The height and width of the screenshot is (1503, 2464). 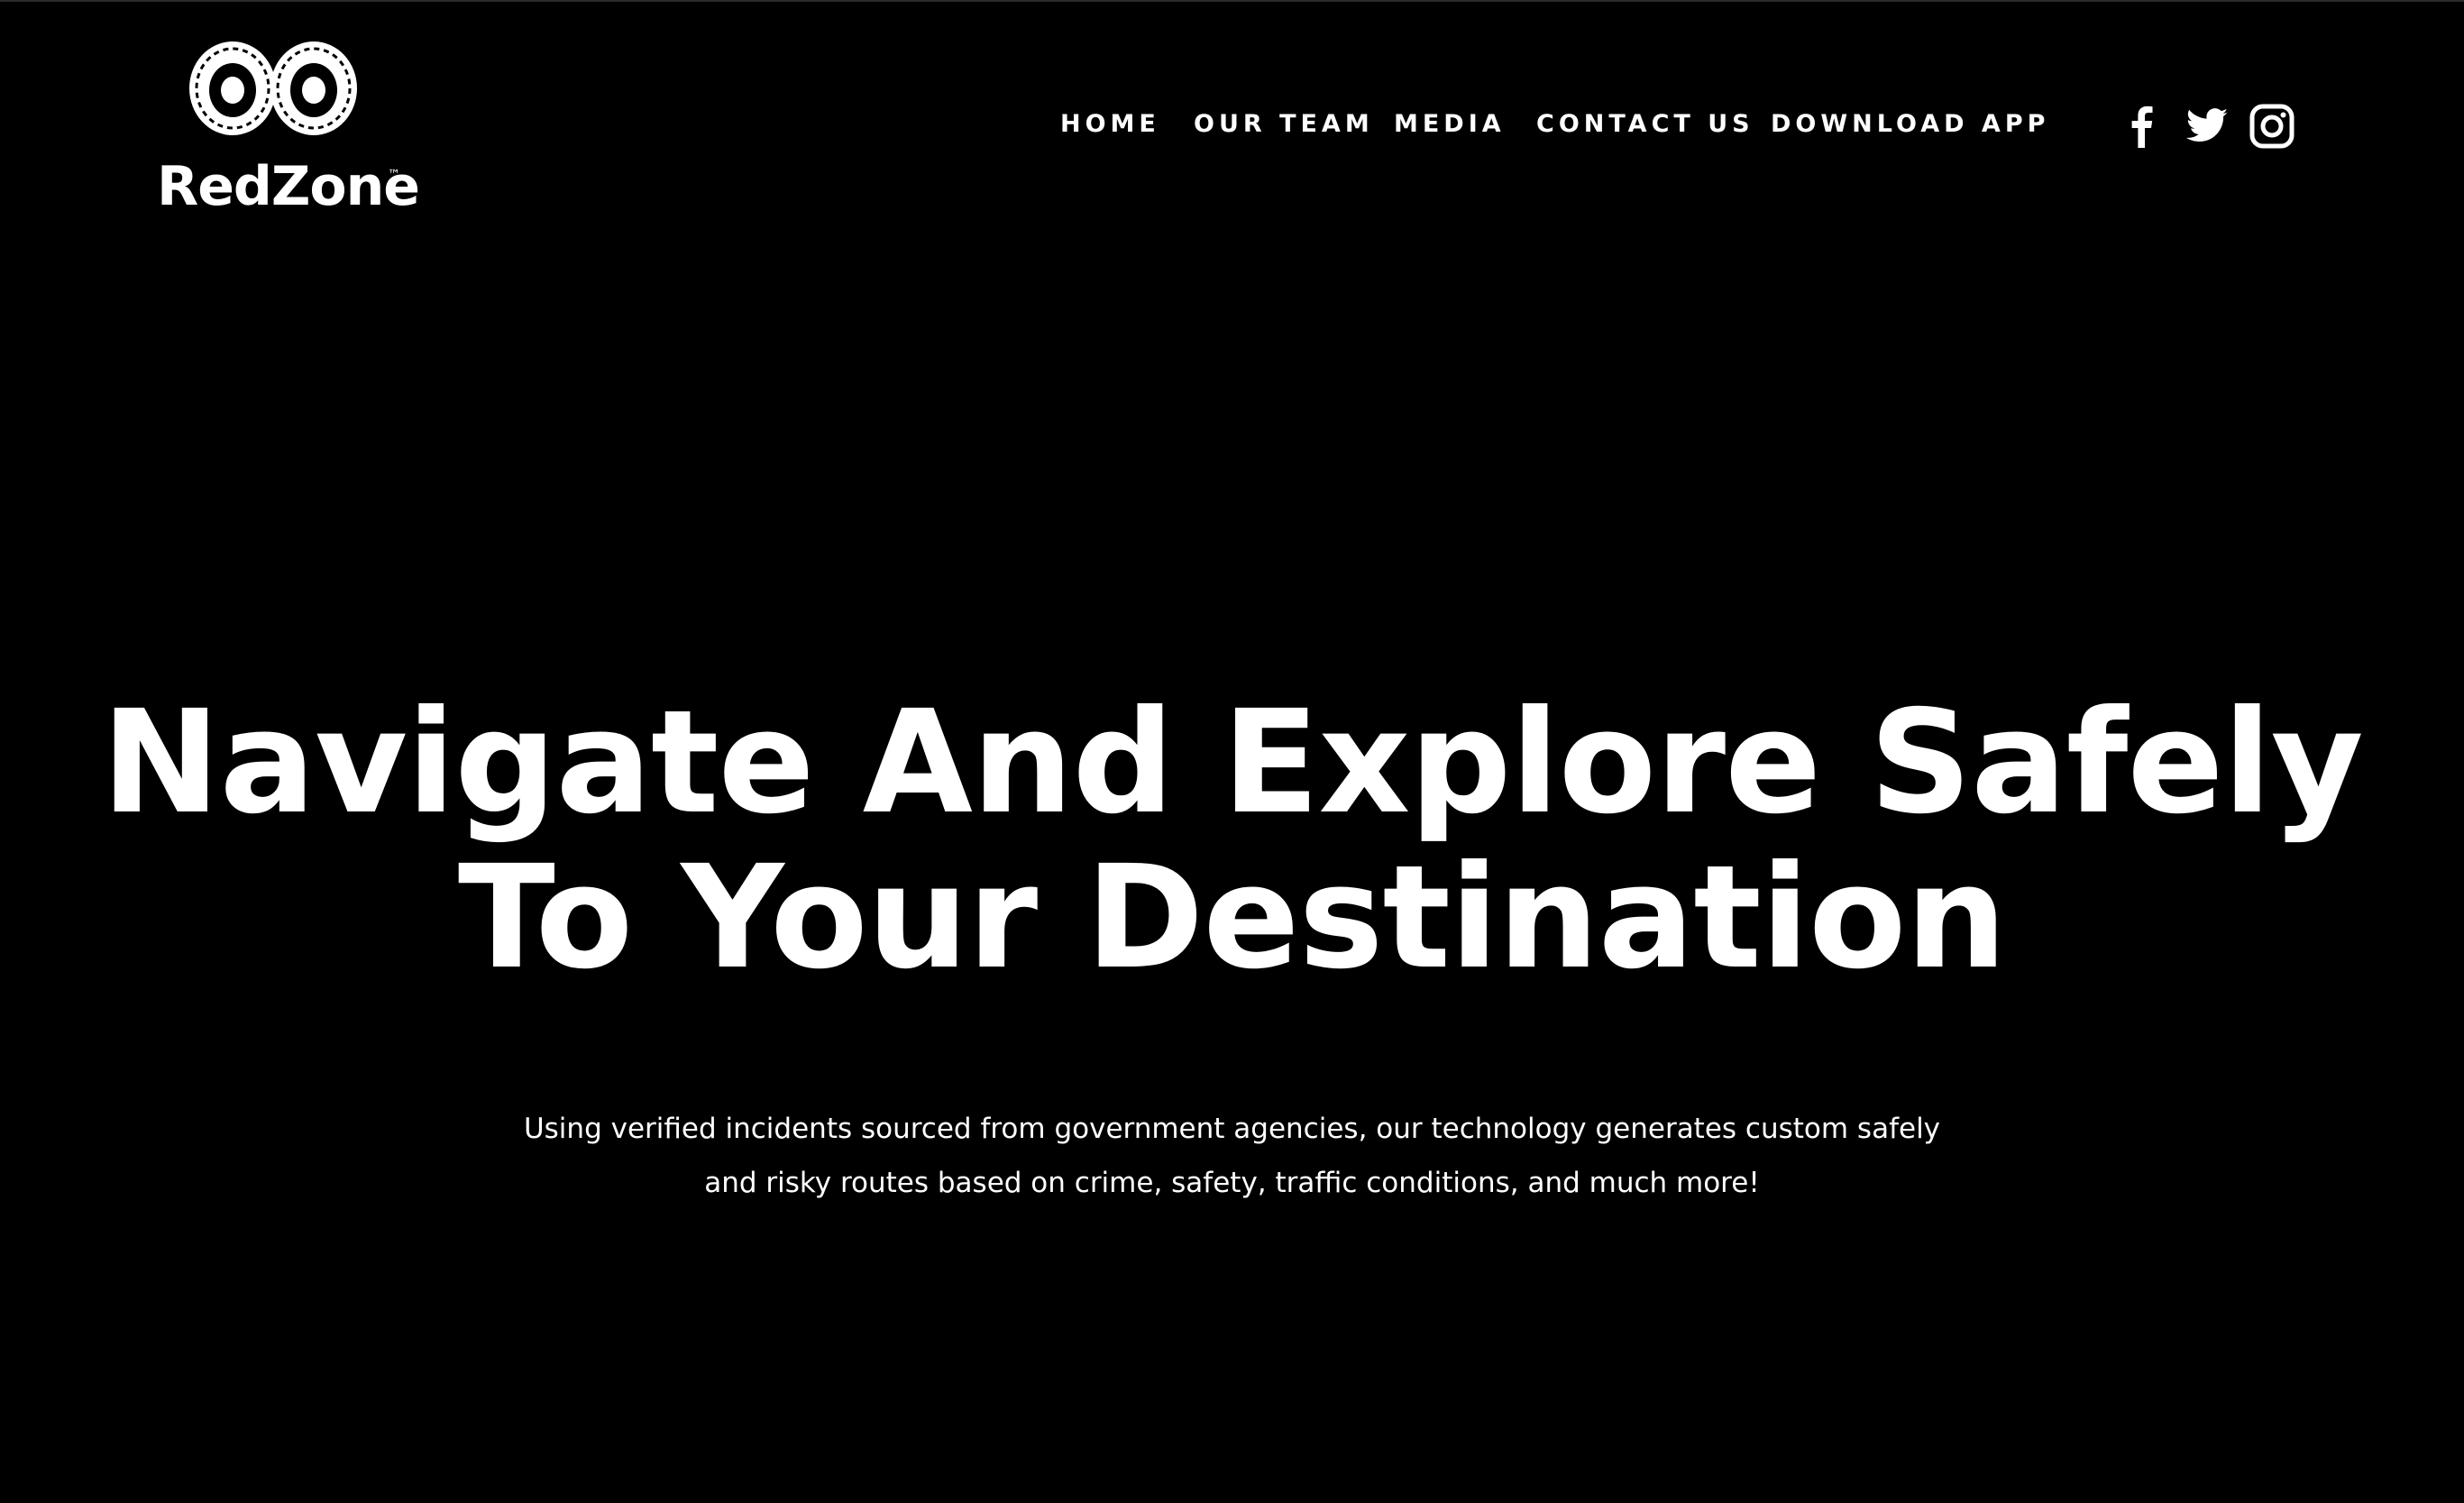 What do you see at coordinates (273, 88) in the screenshot?
I see `logo-eyes-icon` at bounding box center [273, 88].